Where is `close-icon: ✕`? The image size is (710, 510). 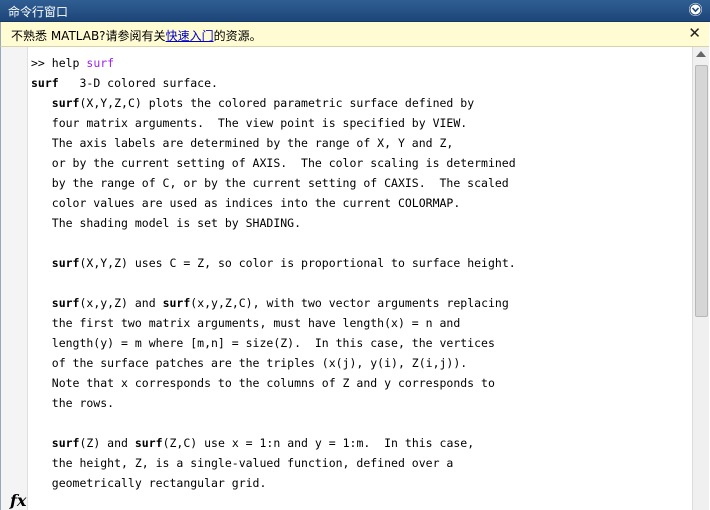
close-icon: ✕ is located at coordinates (694, 33).